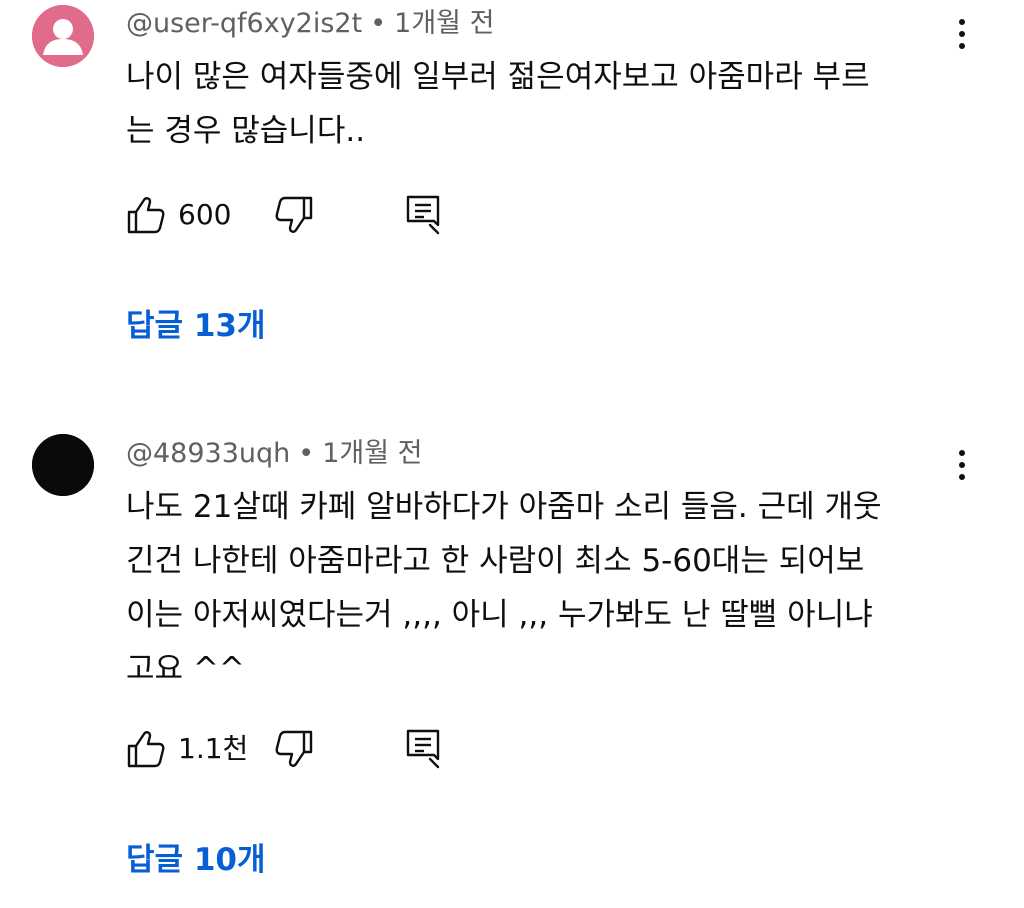  Describe the element at coordinates (499, 615) in the screenshot. I see `comment-text-line: 이는 아저씨였다는거 ,,,, 아니 ,,, 누가봐도 난 딸뻘 아니냐` at that location.